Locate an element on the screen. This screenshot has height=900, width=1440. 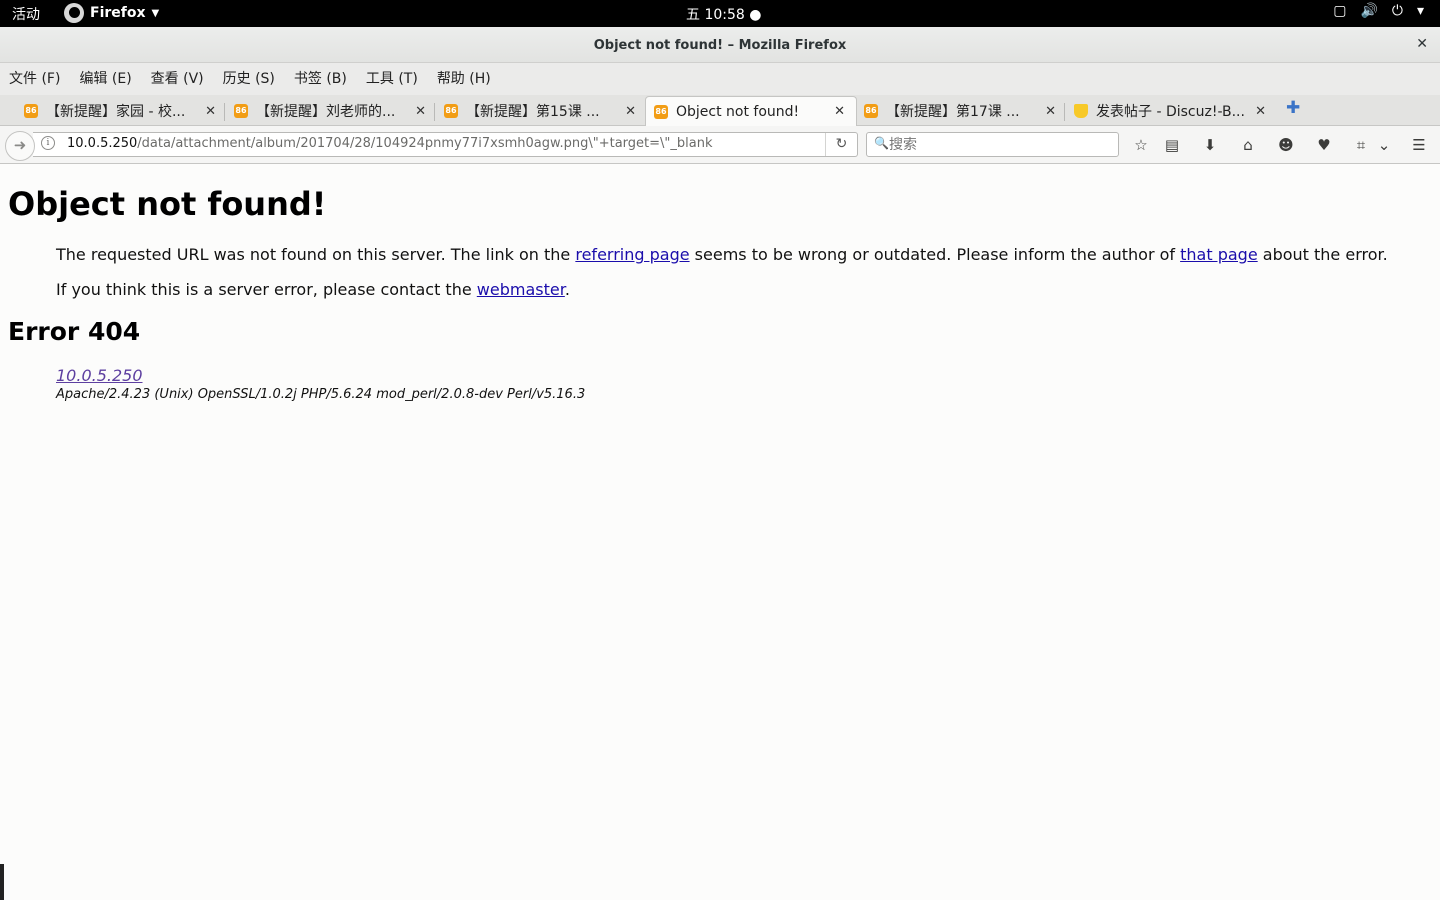
tab-item: 86 【新提醒】家园 - 校... ✕ is located at coordinates (120, 111).